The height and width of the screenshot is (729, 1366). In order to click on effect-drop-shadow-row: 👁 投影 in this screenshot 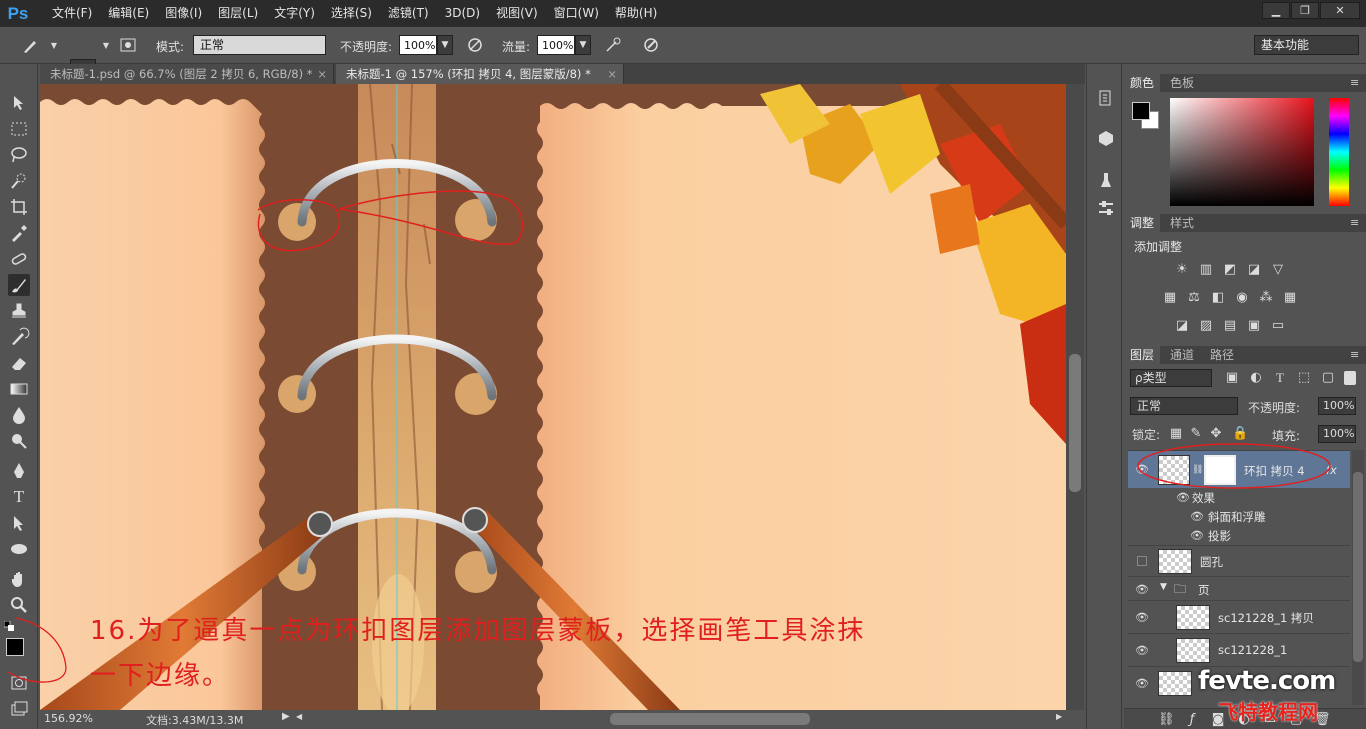, I will do `click(1239, 535)`.